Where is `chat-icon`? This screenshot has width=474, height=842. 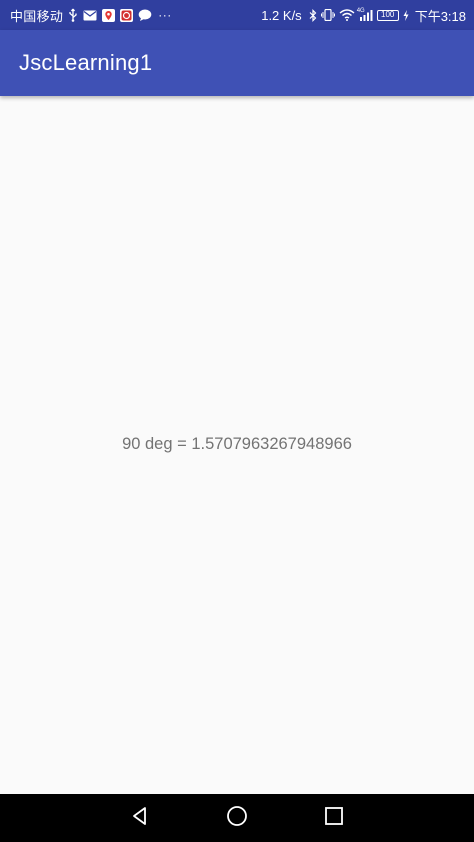 chat-icon is located at coordinates (145, 15).